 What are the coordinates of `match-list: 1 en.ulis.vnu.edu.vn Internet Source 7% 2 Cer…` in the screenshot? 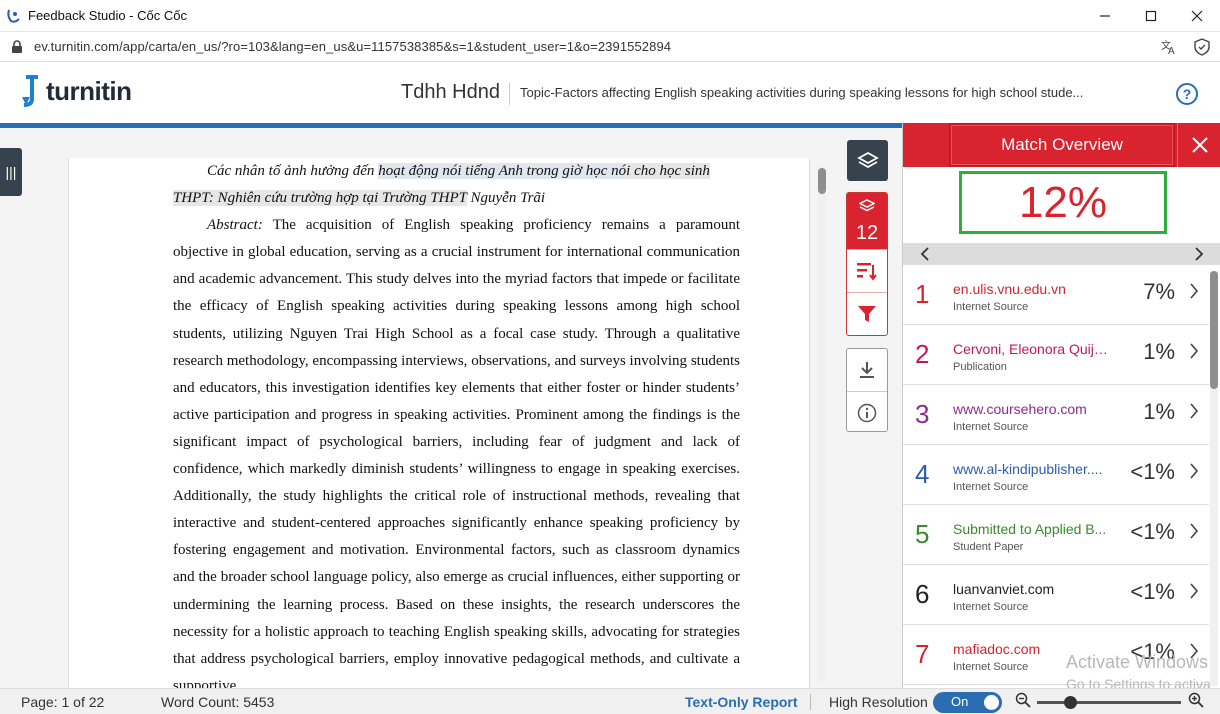 It's located at (1056, 475).